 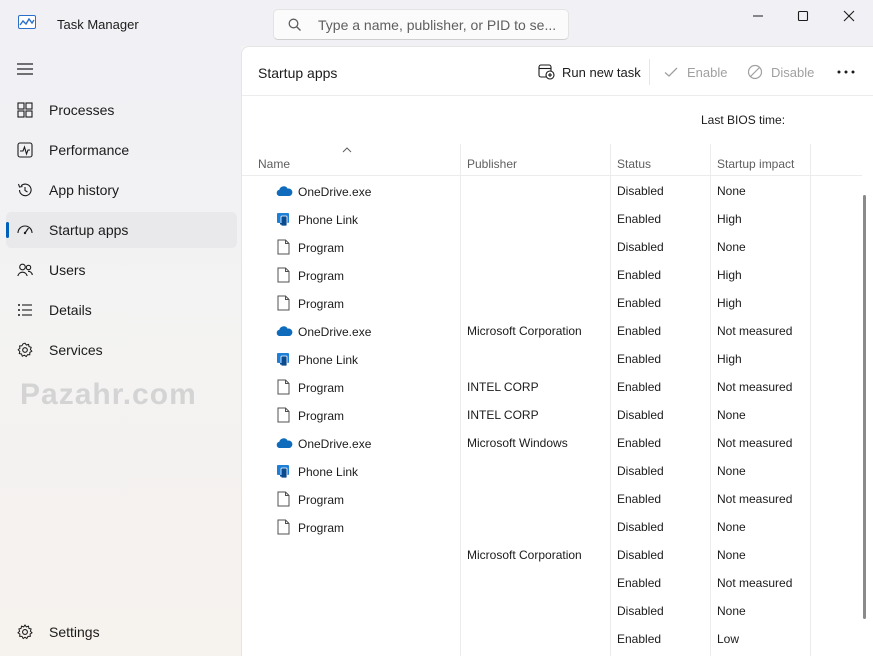 What do you see at coordinates (552, 639) in the screenshot?
I see `table-row: Enabled Low` at bounding box center [552, 639].